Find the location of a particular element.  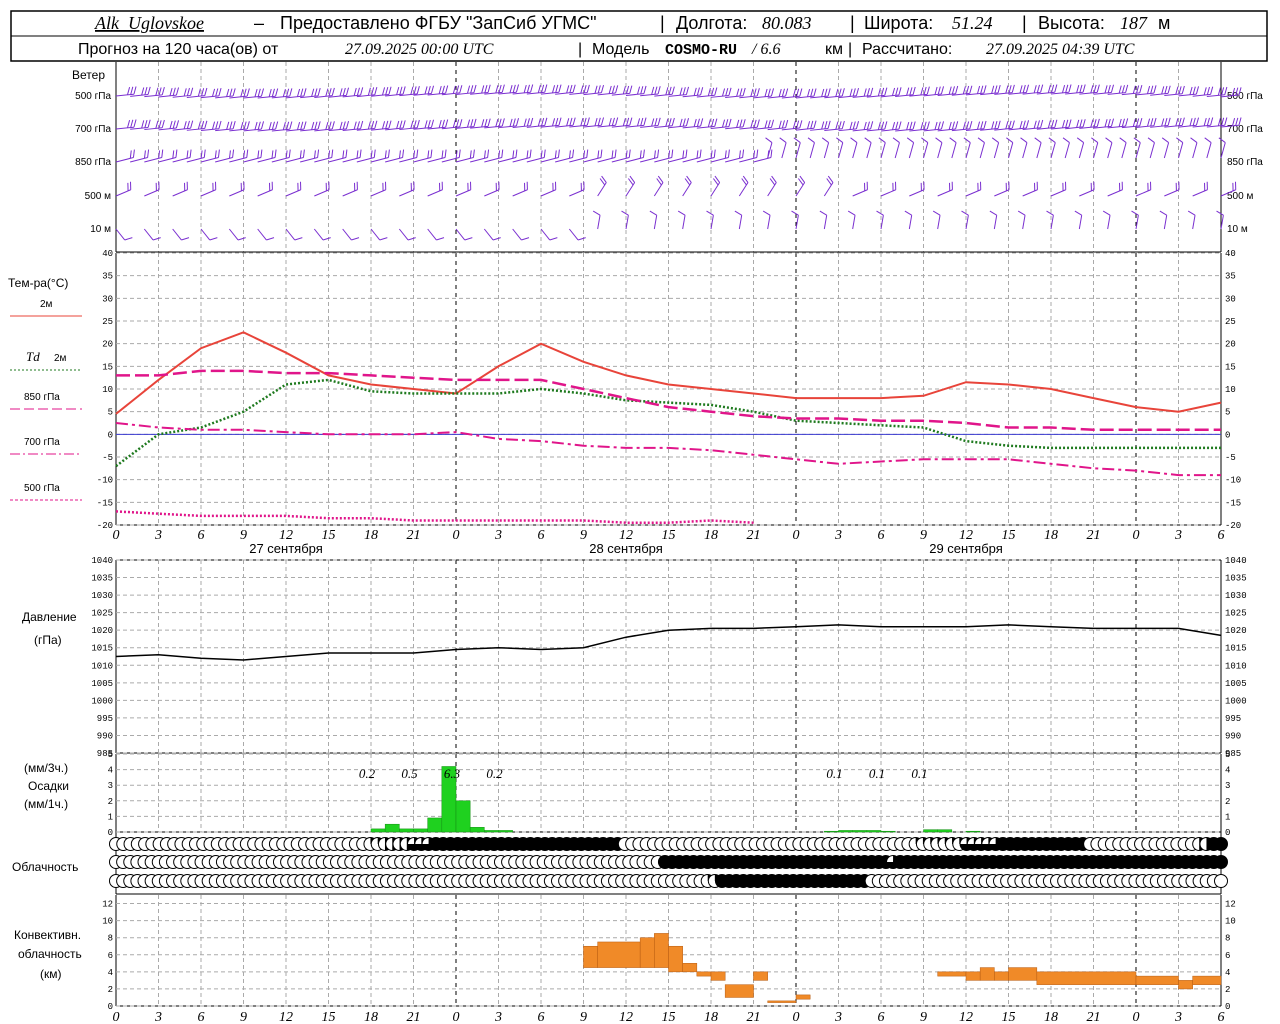

x-tick-label-bottom: 18 is located at coordinates (371, 1017).